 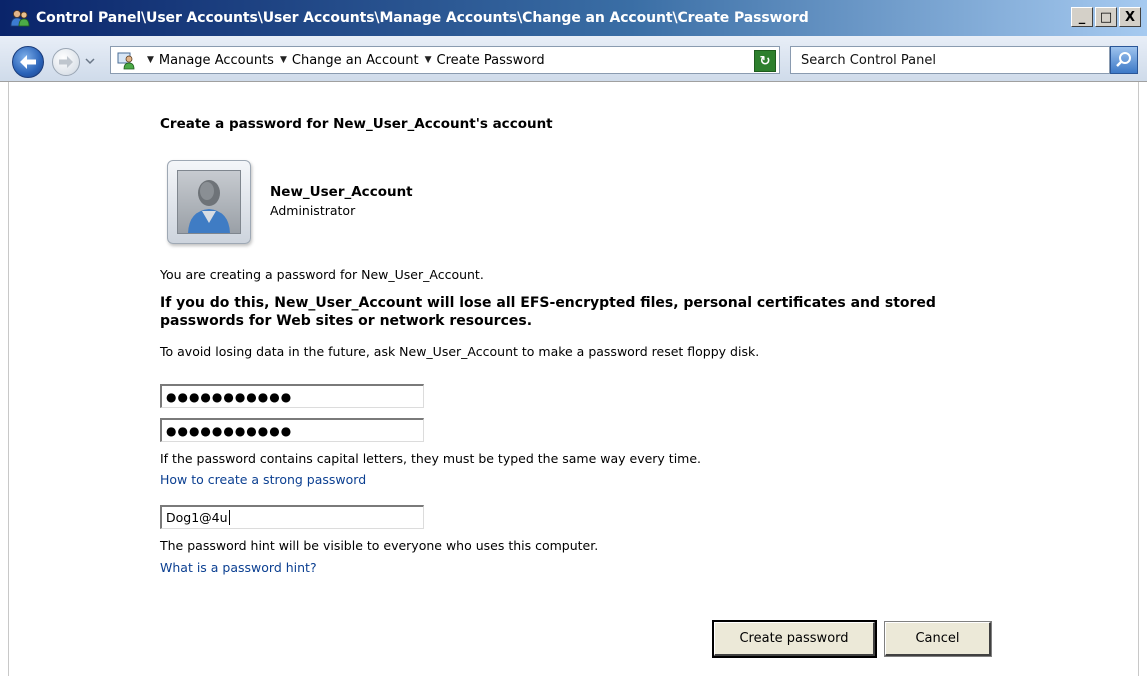 I want to click on users-icon, so click(x=20, y=18).